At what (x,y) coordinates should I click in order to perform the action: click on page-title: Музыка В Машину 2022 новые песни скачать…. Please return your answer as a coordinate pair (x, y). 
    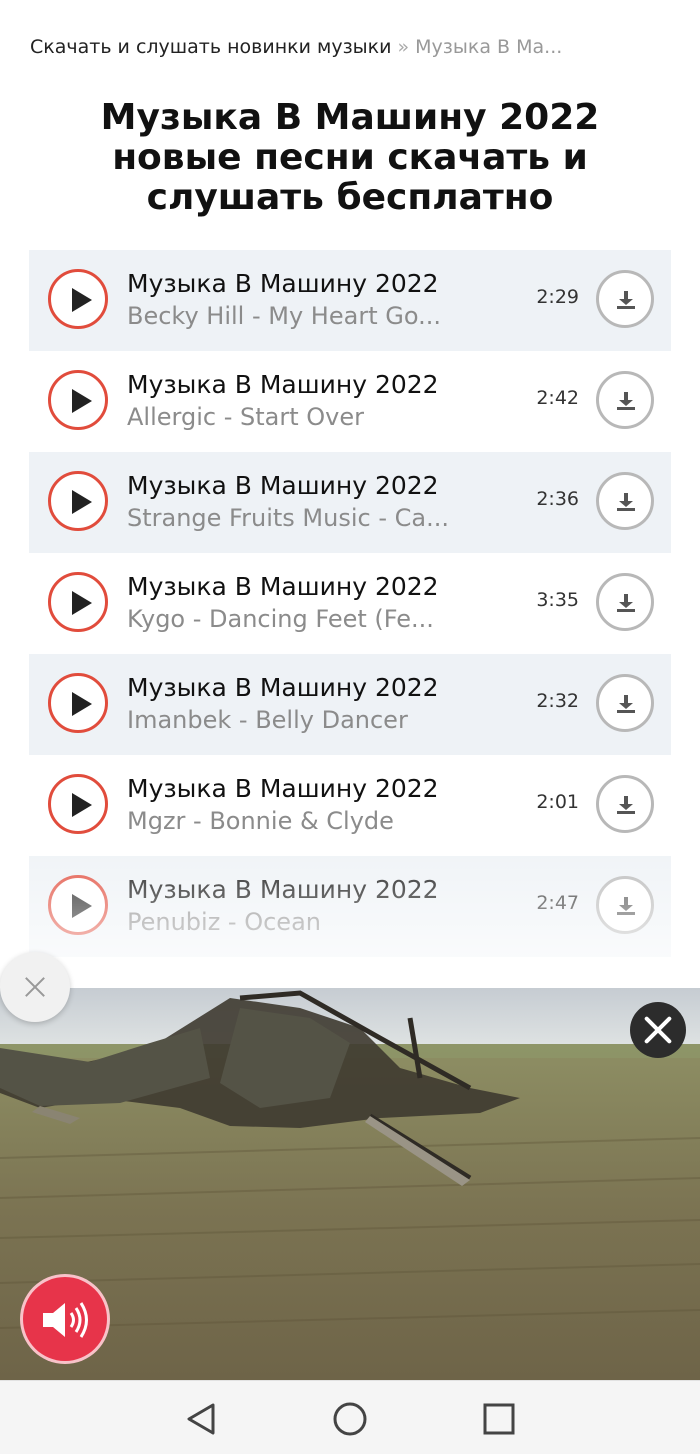
    Looking at the image, I should click on (350, 157).